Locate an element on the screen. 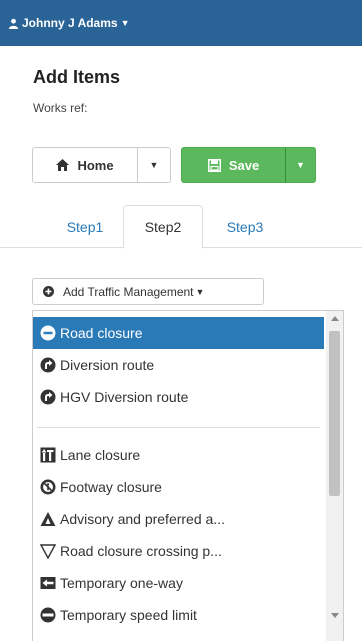  top-navbar: Johnny J Adams ▼ is located at coordinates (181, 23).